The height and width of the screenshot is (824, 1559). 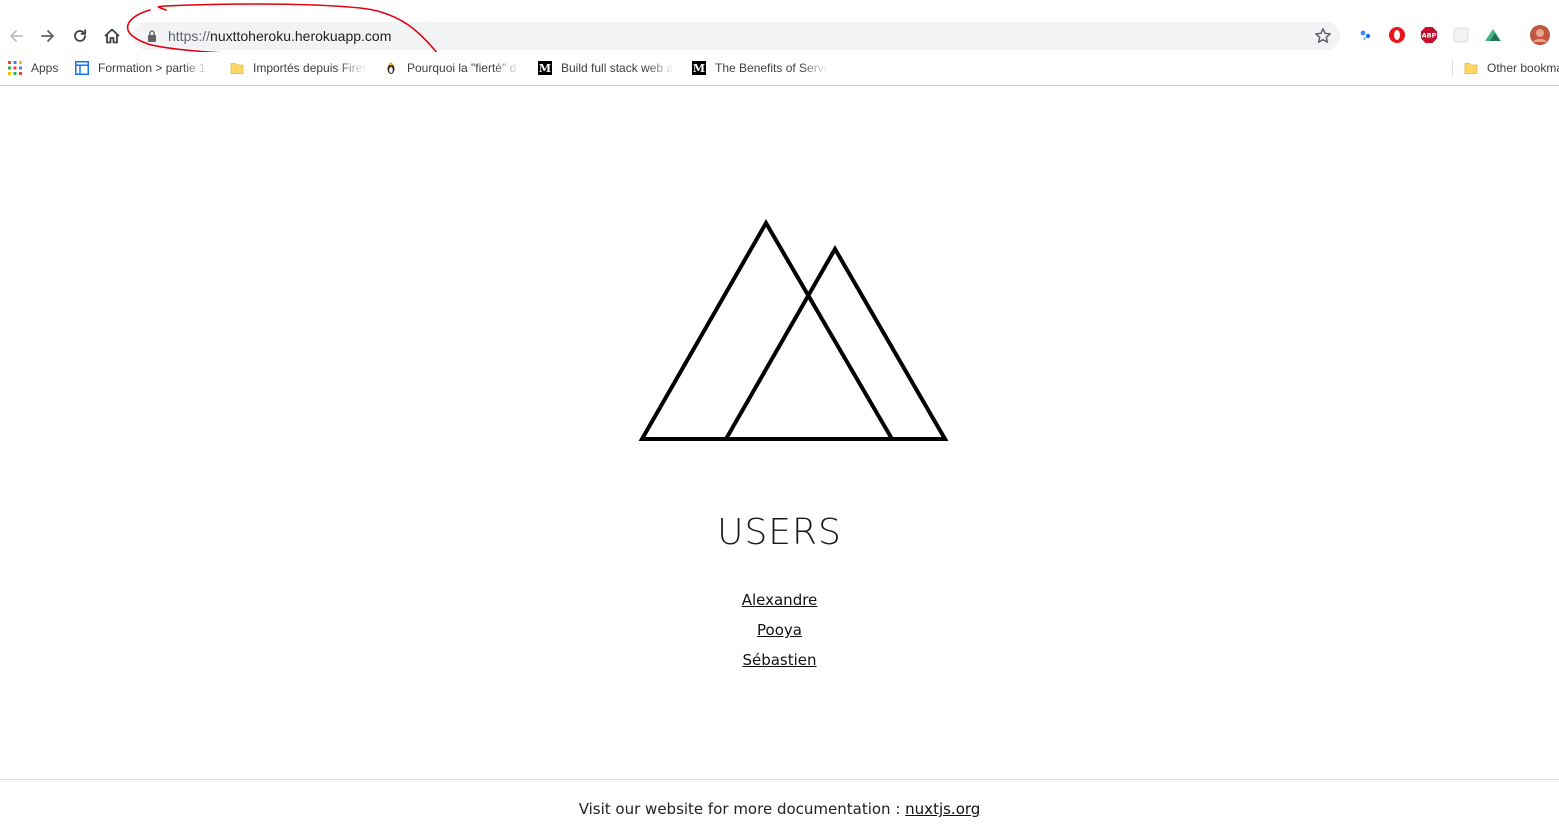 I want to click on list-item: Pooya, so click(x=779, y=633).